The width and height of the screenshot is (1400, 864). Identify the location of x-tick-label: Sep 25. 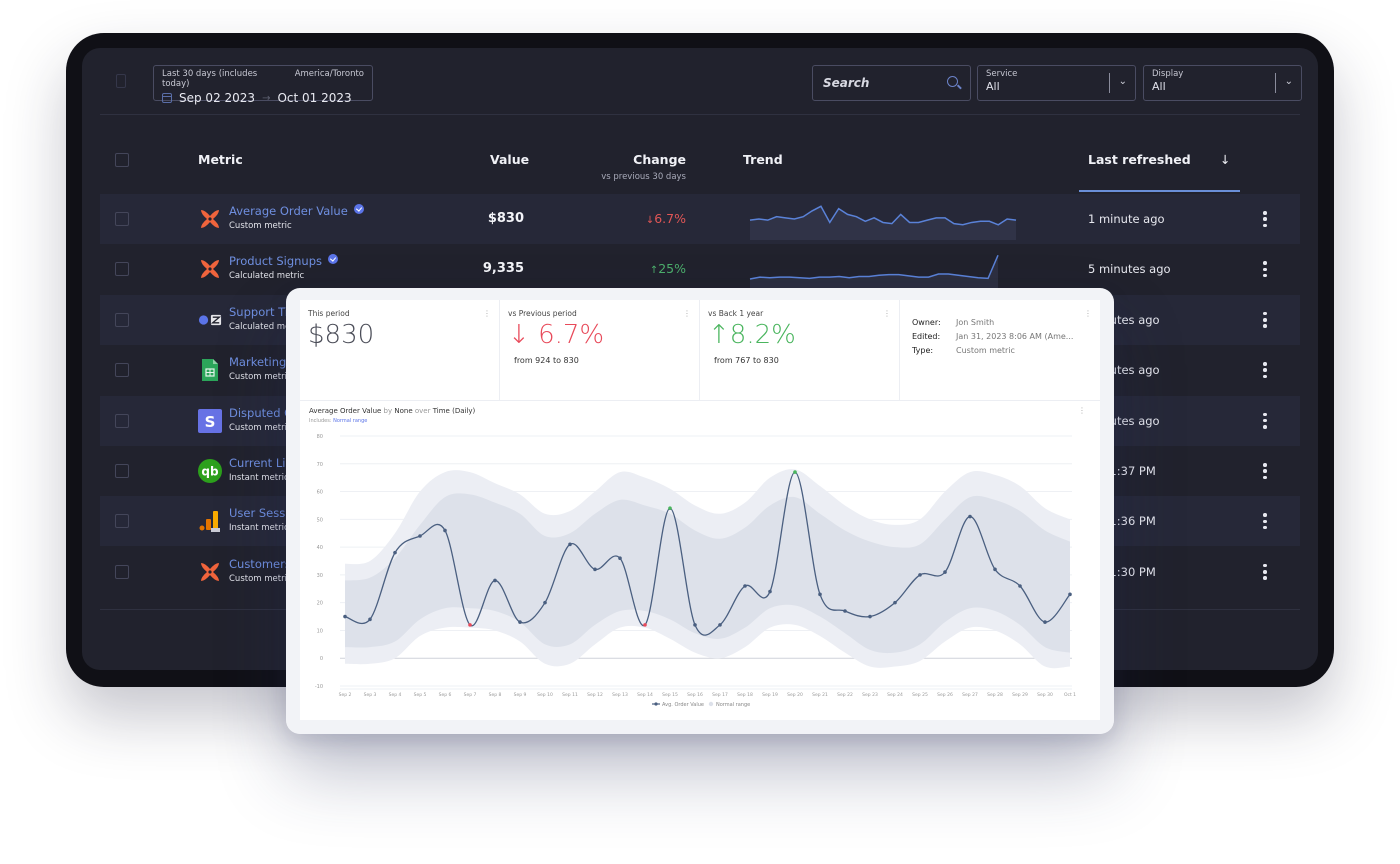
(920, 695).